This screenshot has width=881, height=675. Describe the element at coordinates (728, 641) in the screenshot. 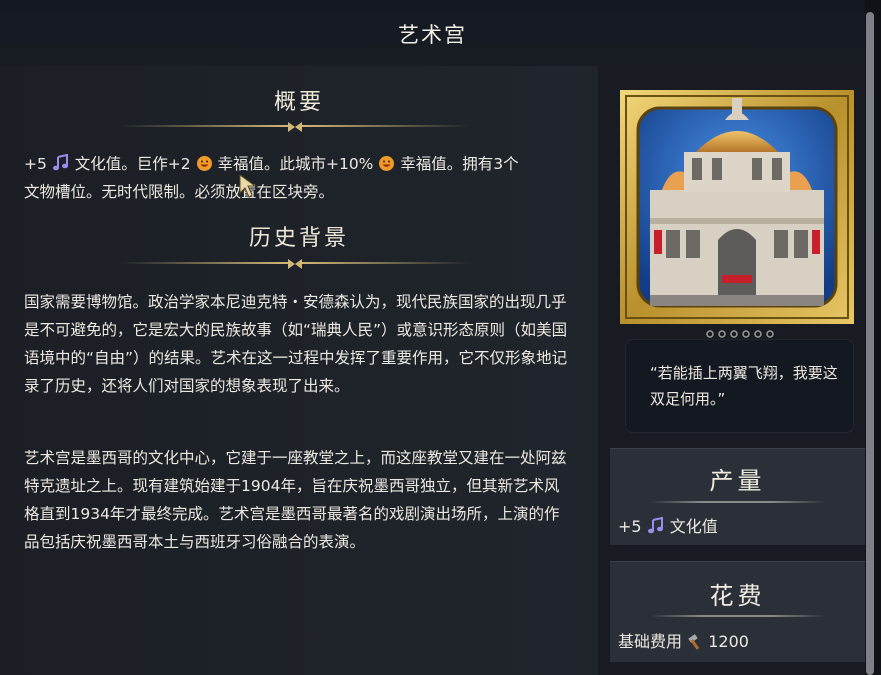

I see `cost-amount: 1200` at that location.